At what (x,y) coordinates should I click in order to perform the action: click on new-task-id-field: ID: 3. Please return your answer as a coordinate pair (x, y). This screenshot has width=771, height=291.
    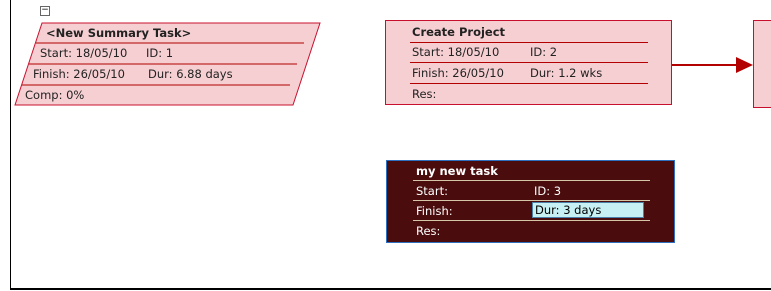
    Looking at the image, I should click on (547, 191).